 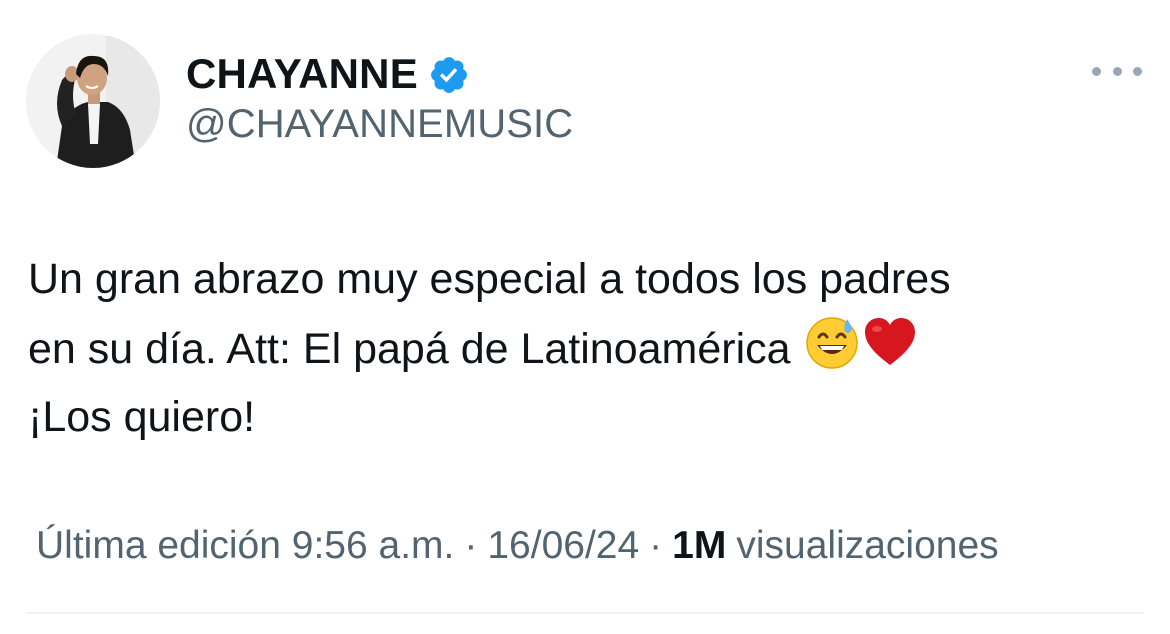 I want to click on more-options-button, so click(x=1117, y=71).